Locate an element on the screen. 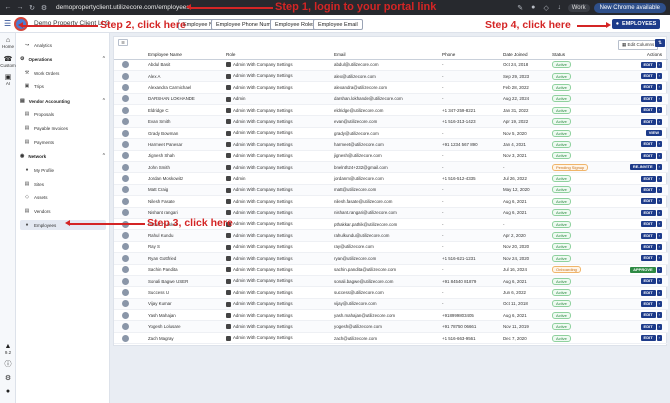 This screenshot has height=403, width=670. sidebar-item-assets: ◇ Assets is located at coordinates (35, 197).